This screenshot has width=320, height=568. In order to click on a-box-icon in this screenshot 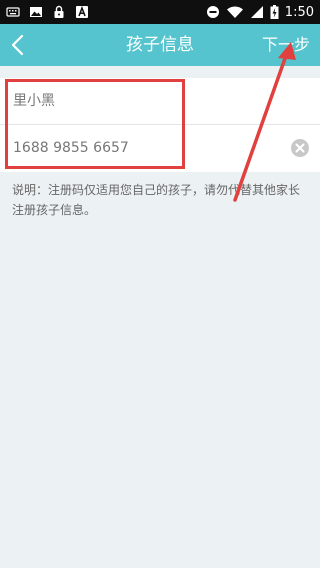, I will do `click(82, 11)`.